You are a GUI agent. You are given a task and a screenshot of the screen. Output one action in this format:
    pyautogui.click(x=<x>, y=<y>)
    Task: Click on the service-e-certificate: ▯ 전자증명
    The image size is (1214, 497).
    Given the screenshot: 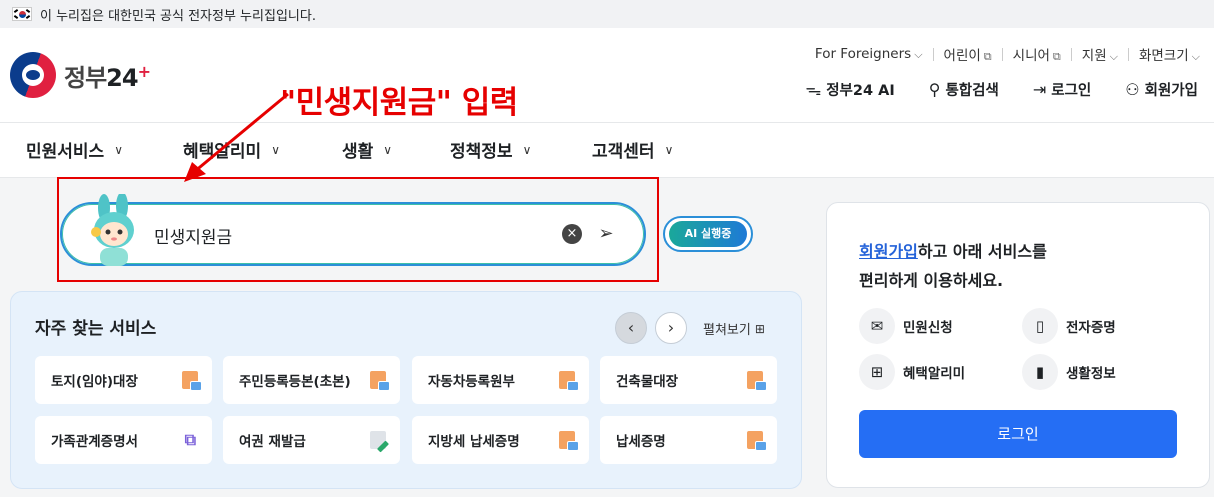 What is the action you would take?
    pyautogui.click(x=1069, y=326)
    